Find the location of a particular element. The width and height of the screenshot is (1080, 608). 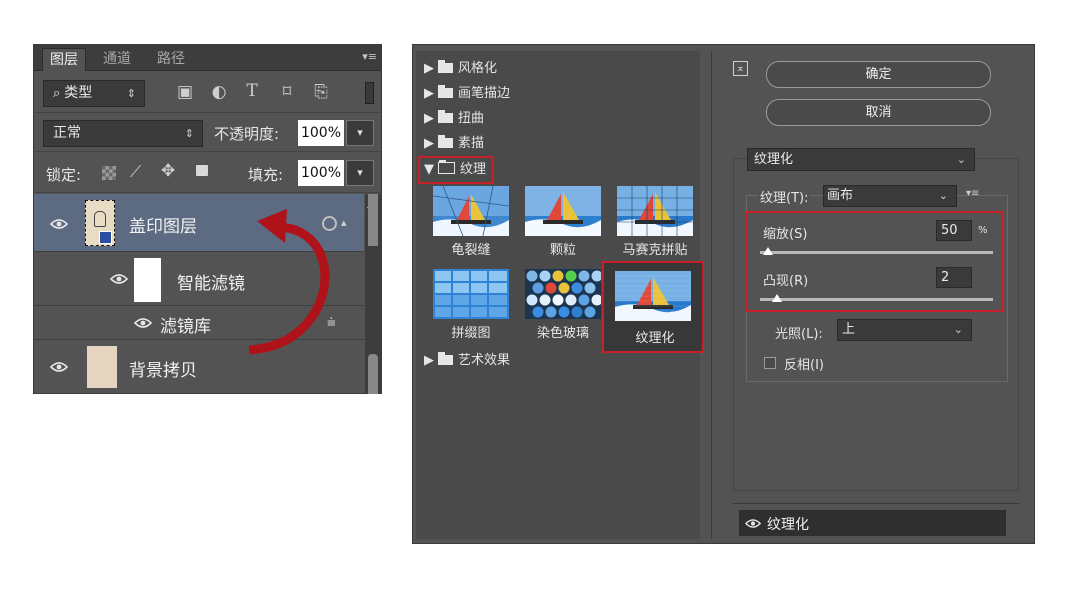

type-filter-icon: T is located at coordinates (252, 91).